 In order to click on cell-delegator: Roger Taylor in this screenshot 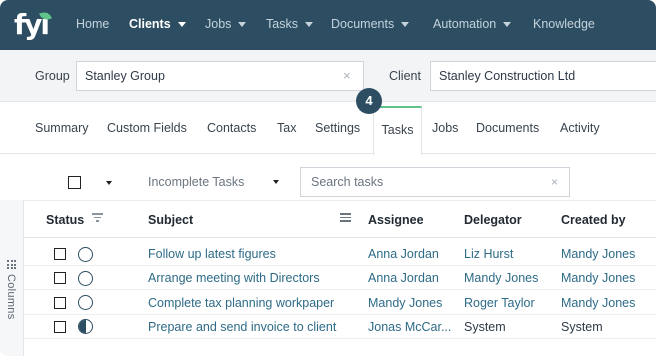, I will do `click(499, 302)`.